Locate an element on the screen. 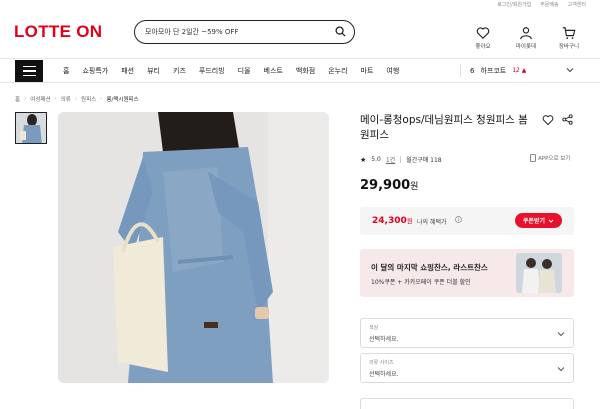  benefit-price-box: 24,300원 나의 혜택가 쿠폰받기 is located at coordinates (467, 221).